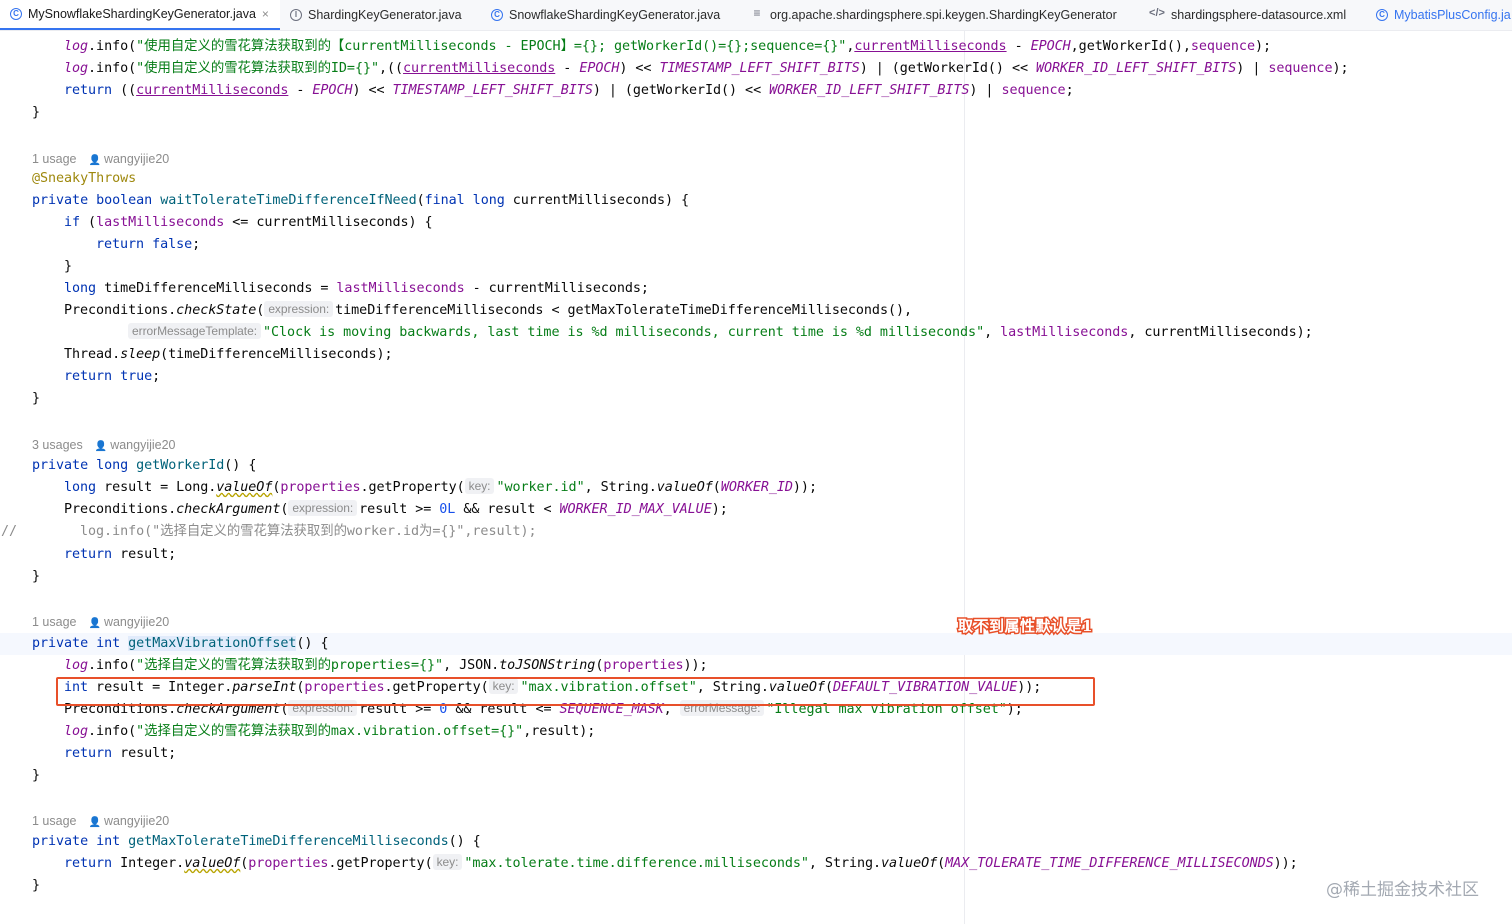 Image resolution: width=1512 pixels, height=924 pixels. What do you see at coordinates (296, 15) in the screenshot?
I see `interface-icon: I` at bounding box center [296, 15].